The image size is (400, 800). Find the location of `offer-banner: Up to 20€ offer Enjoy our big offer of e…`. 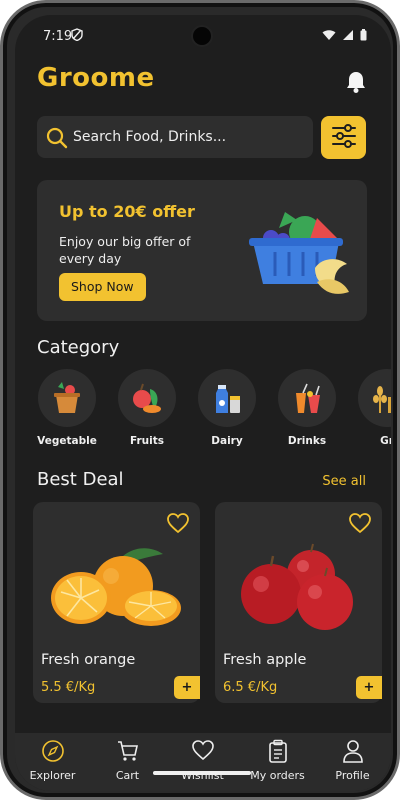

offer-banner: Up to 20€ offer Enjoy our big offer of e… is located at coordinates (202, 250).